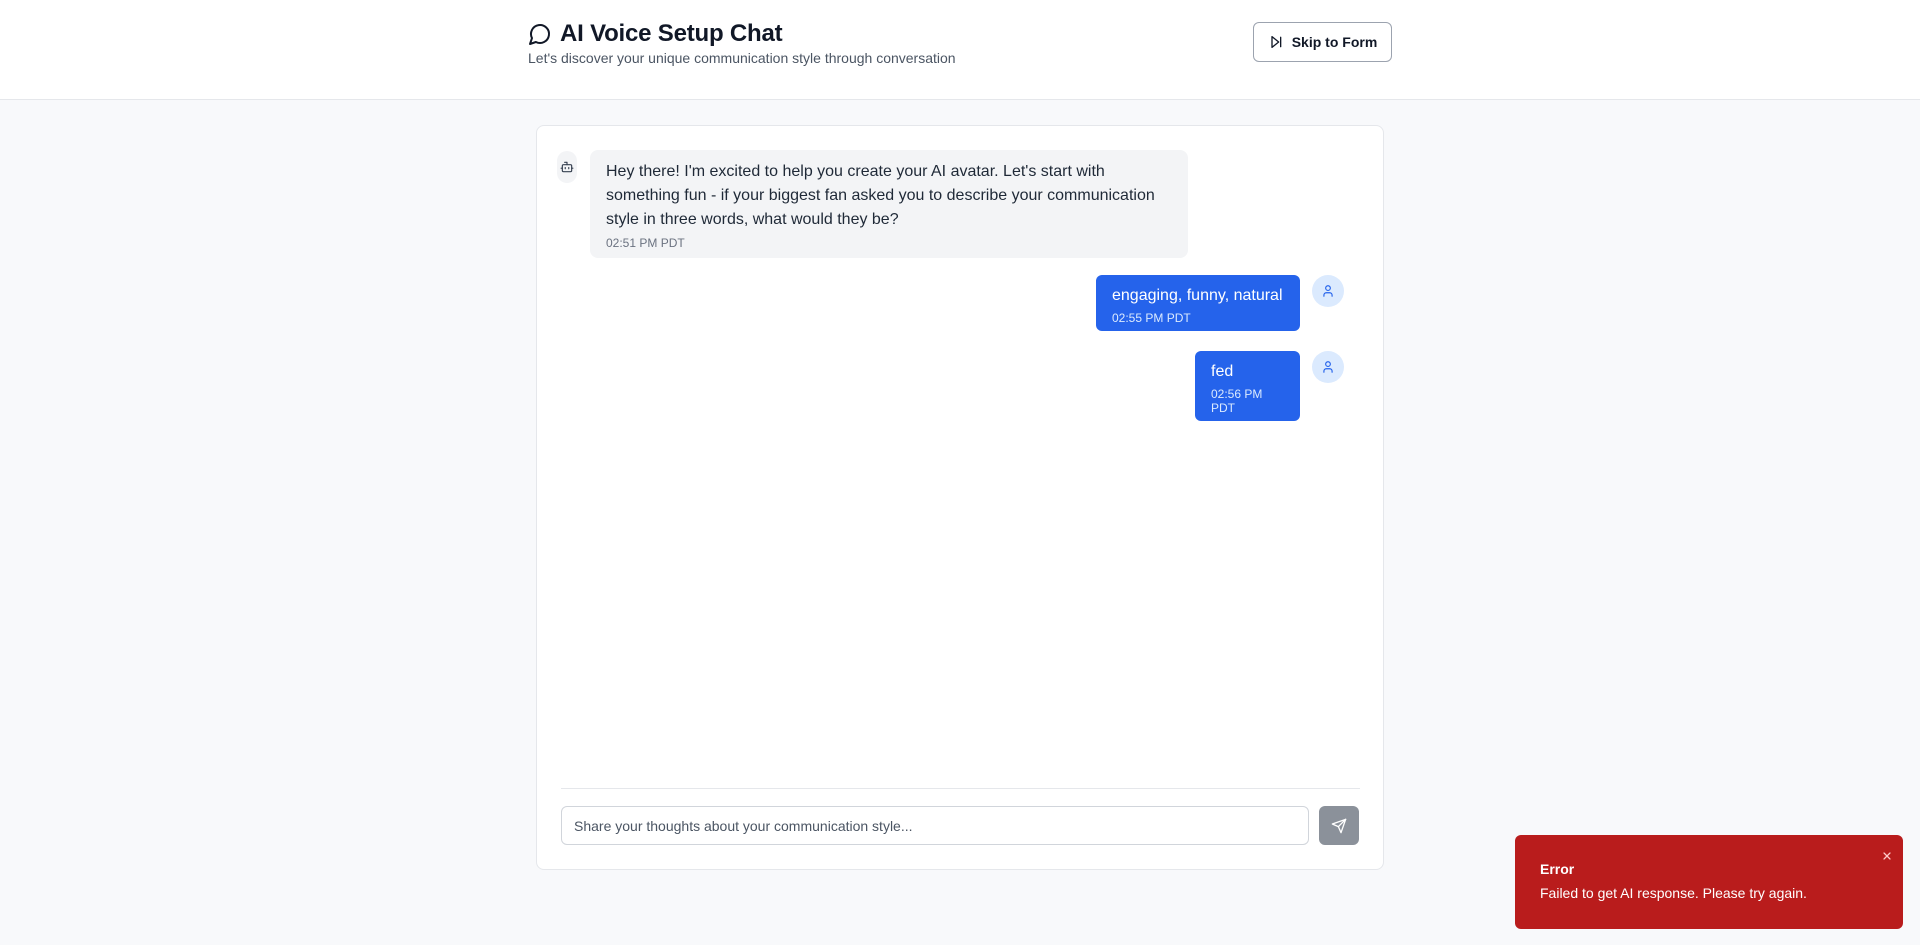 This screenshot has height=945, width=1920. Describe the element at coordinates (935, 825) in the screenshot. I see `message-input` at that location.